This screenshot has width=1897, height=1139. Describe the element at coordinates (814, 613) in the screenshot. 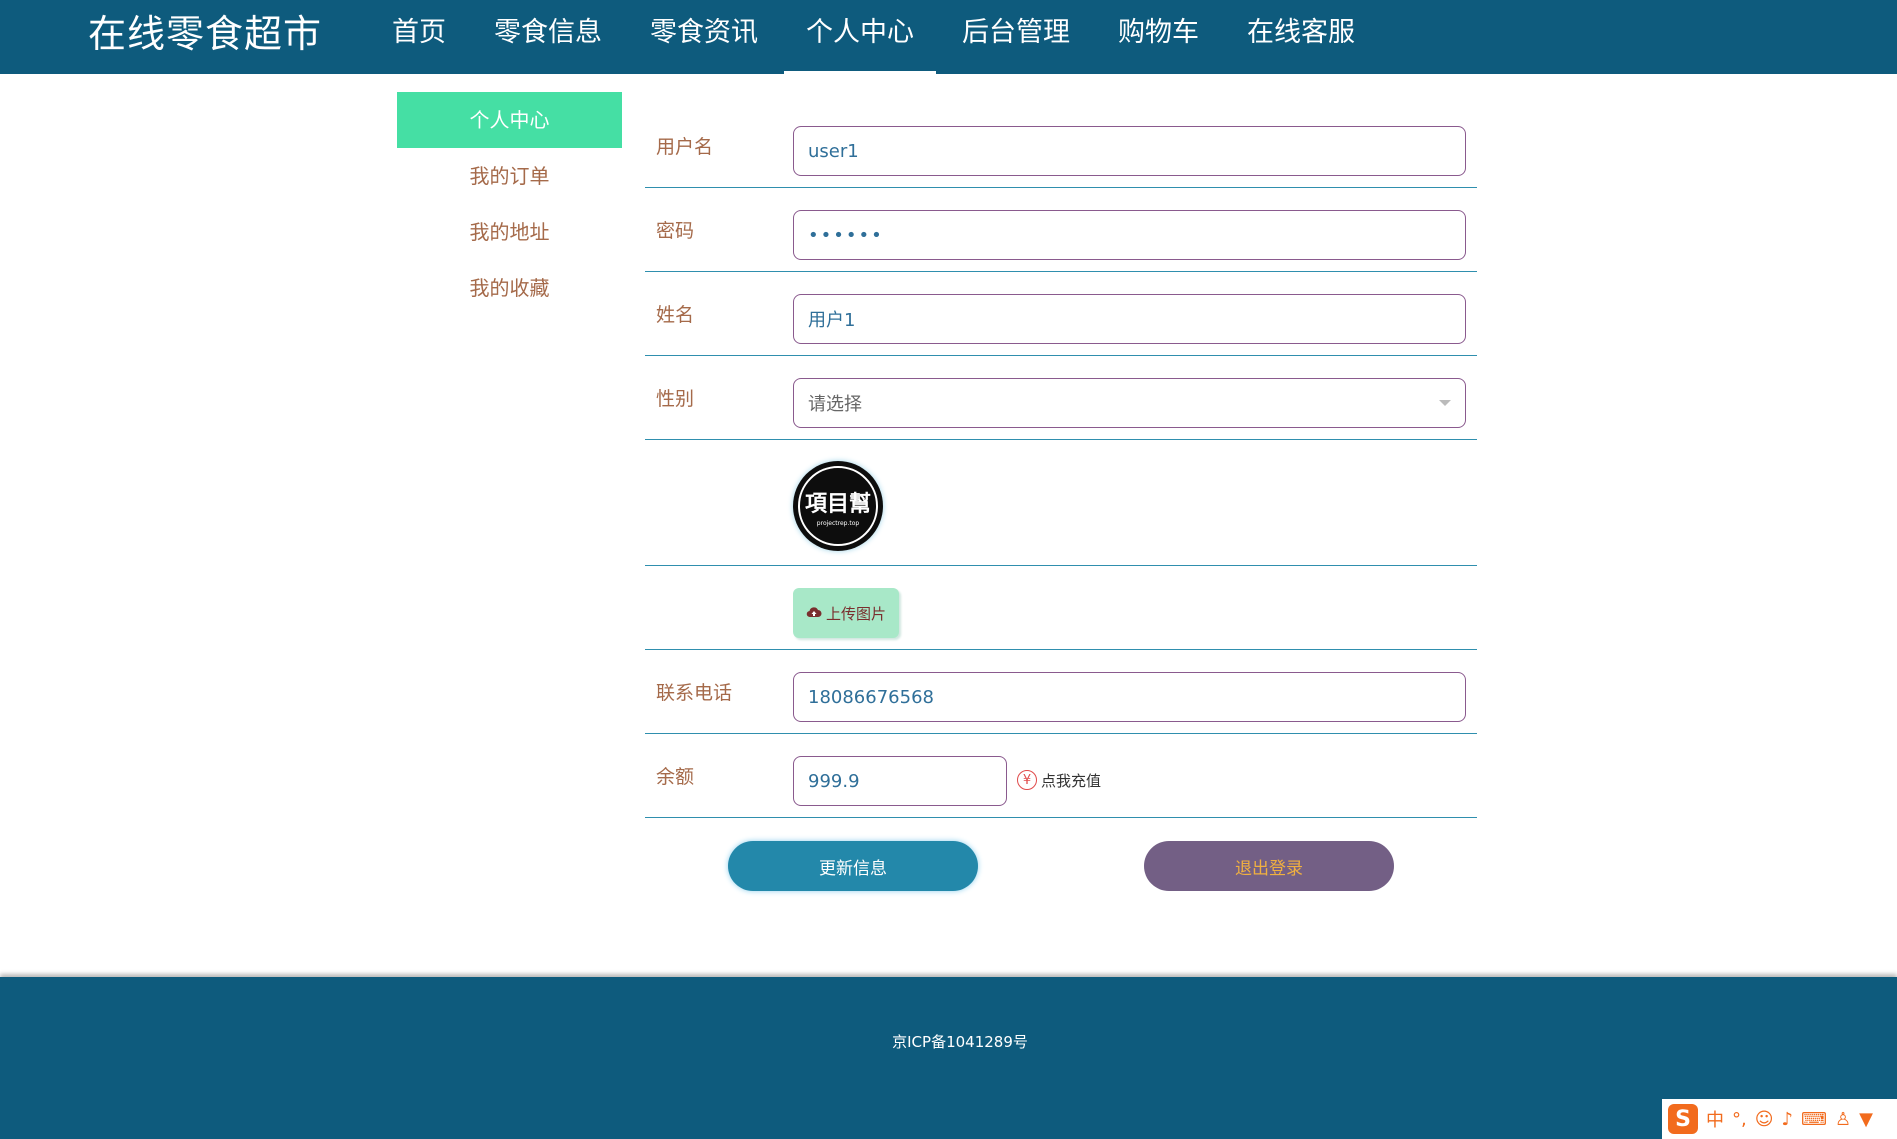

I see `cloud-upload-icon` at that location.